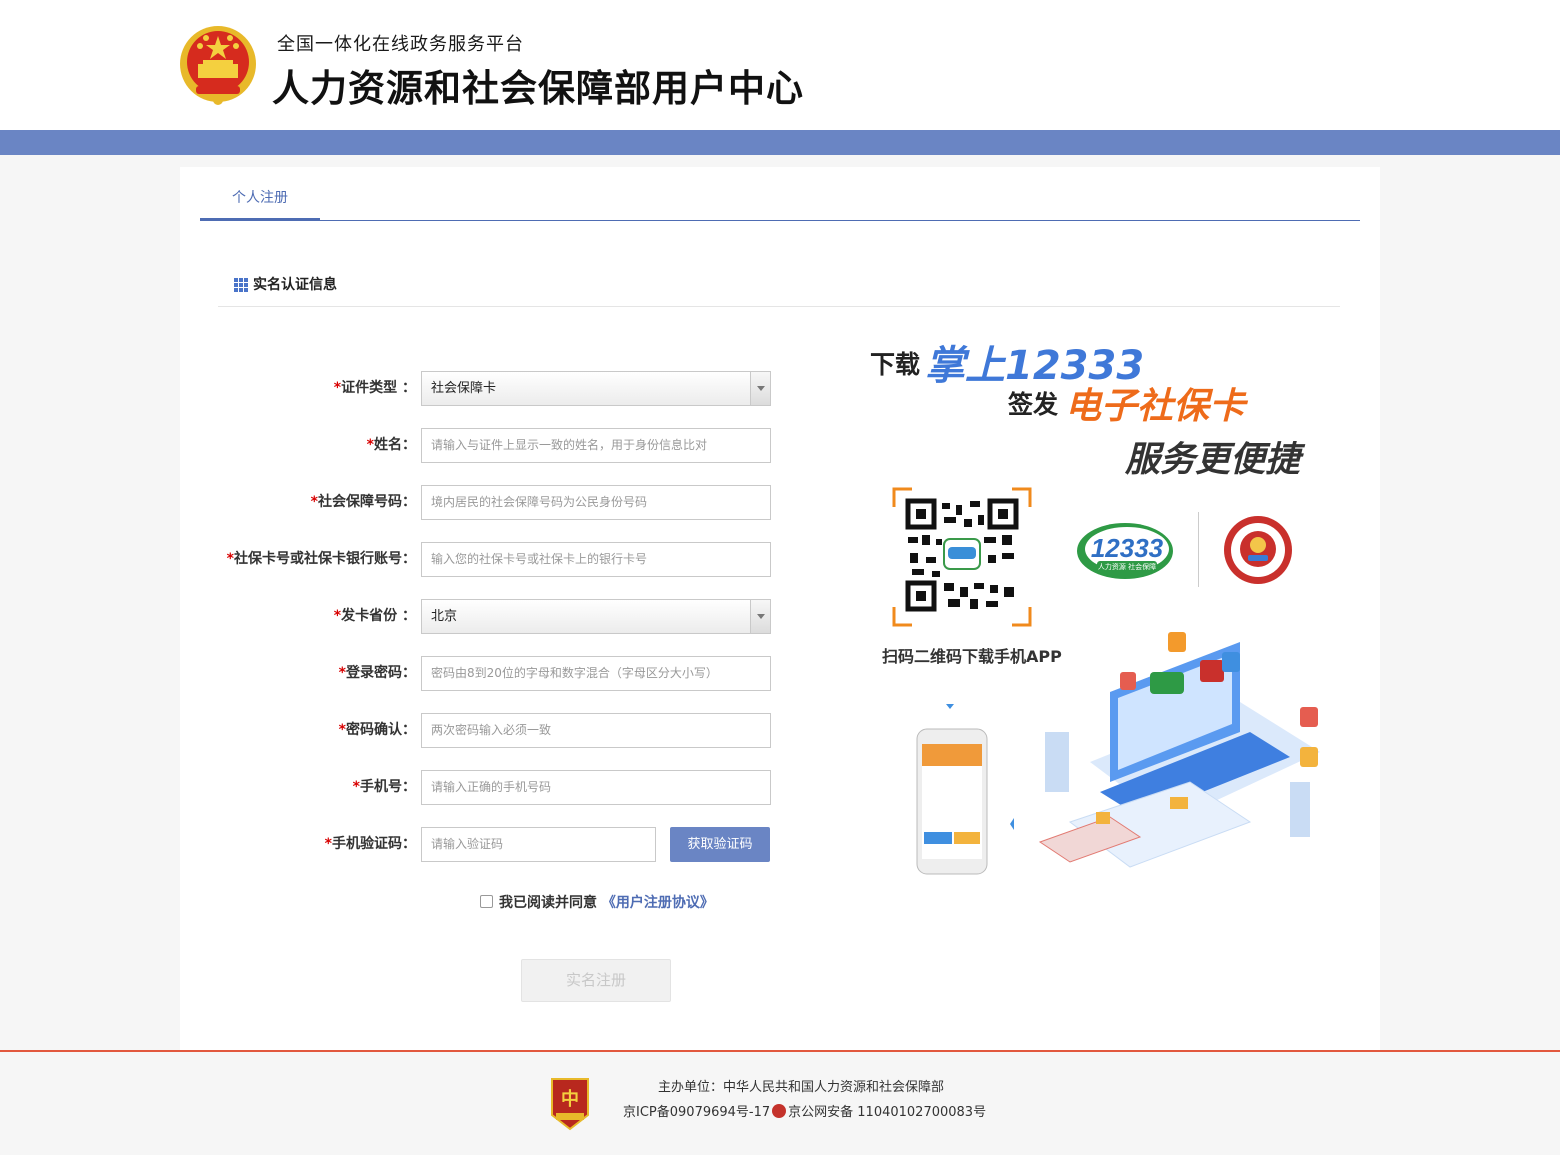 The width and height of the screenshot is (1560, 1155). Describe the element at coordinates (444, 616) in the screenshot. I see `province-value: 北京` at that location.